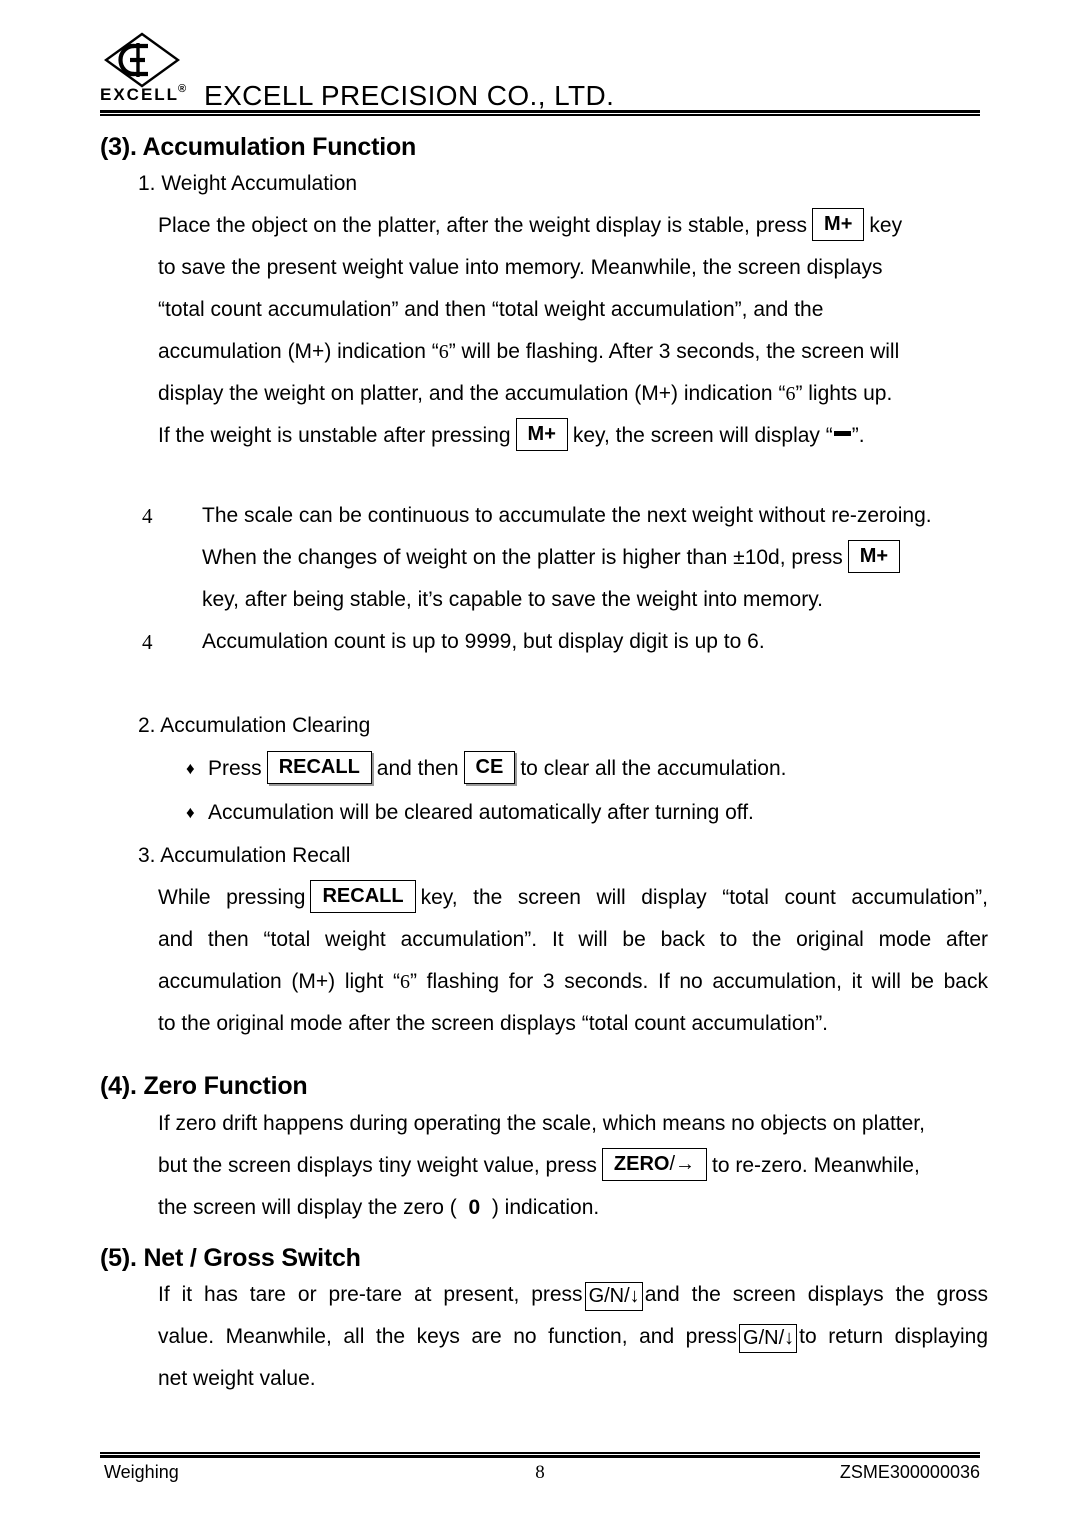  What do you see at coordinates (279, 982) in the screenshot?
I see `line-text: accumulation (M+) light “` at bounding box center [279, 982].